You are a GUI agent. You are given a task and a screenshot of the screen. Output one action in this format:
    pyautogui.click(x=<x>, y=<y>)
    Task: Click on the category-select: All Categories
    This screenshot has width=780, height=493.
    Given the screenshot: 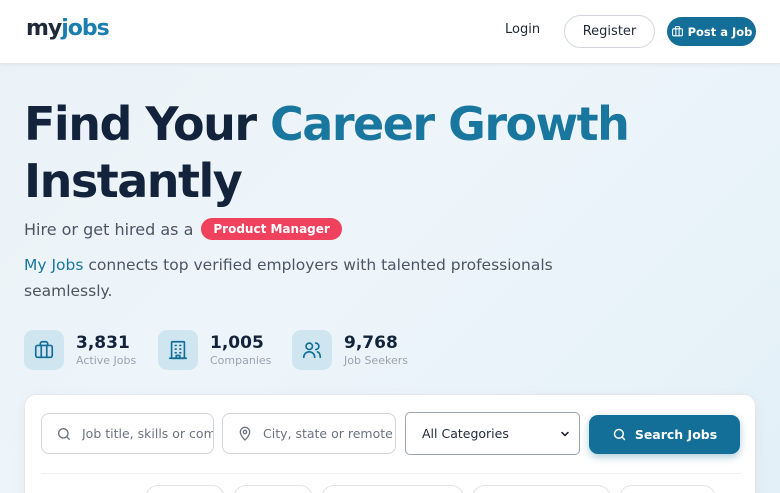 What is the action you would take?
    pyautogui.click(x=492, y=433)
    